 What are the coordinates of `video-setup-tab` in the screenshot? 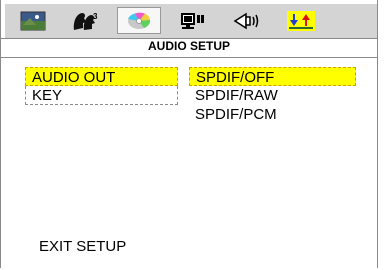 It's located at (193, 20).